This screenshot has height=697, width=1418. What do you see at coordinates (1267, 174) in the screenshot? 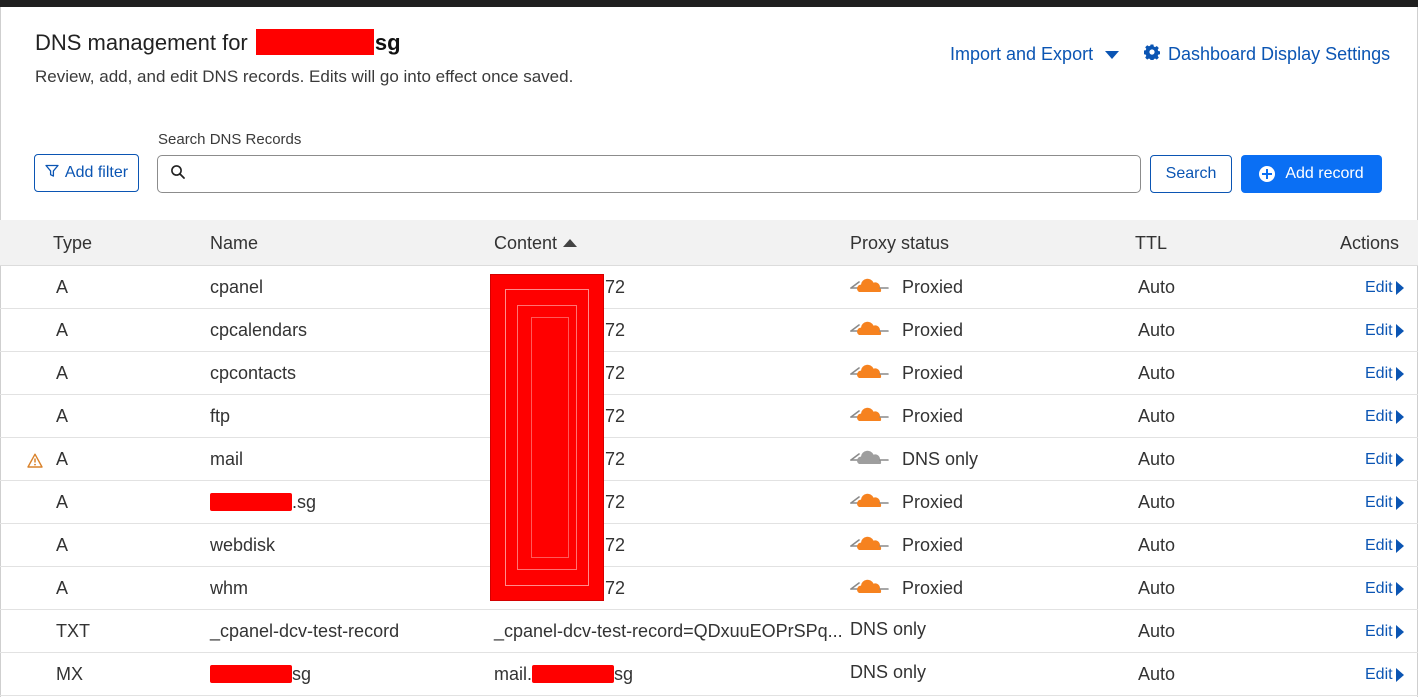
I see `plus-circle-icon` at bounding box center [1267, 174].